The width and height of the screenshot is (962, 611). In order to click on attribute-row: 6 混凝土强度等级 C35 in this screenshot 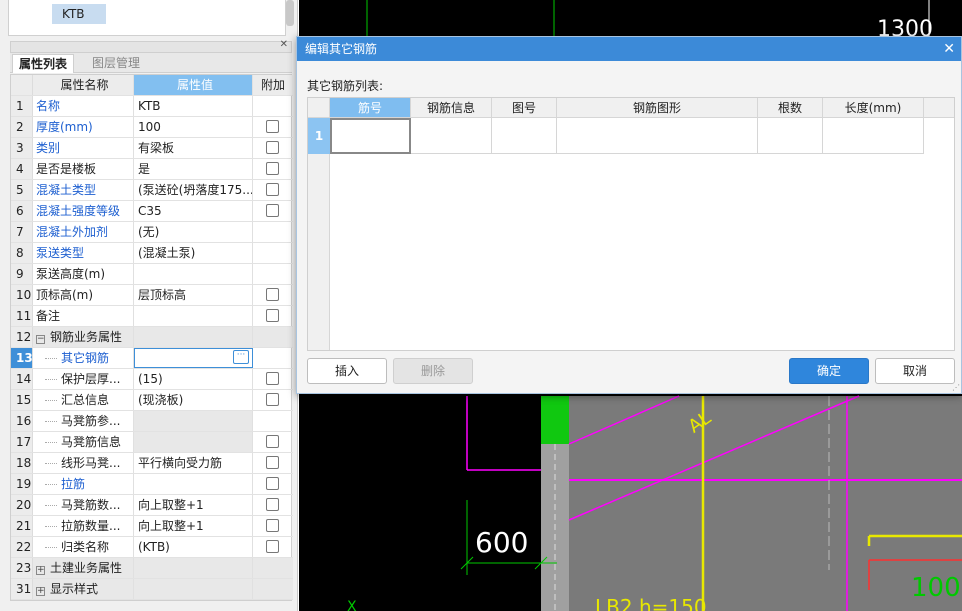, I will do `click(152, 211)`.